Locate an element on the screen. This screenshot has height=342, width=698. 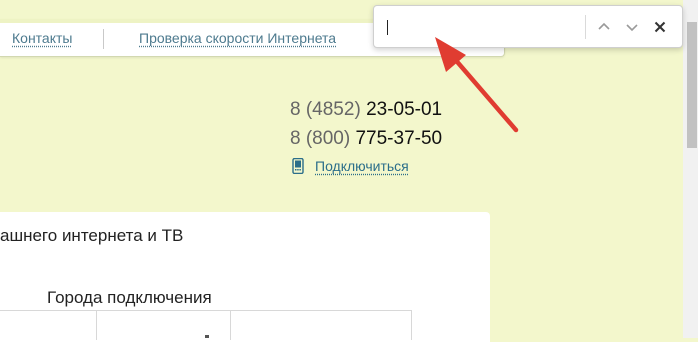
phone-prefix: 8 (800) is located at coordinates (320, 138).